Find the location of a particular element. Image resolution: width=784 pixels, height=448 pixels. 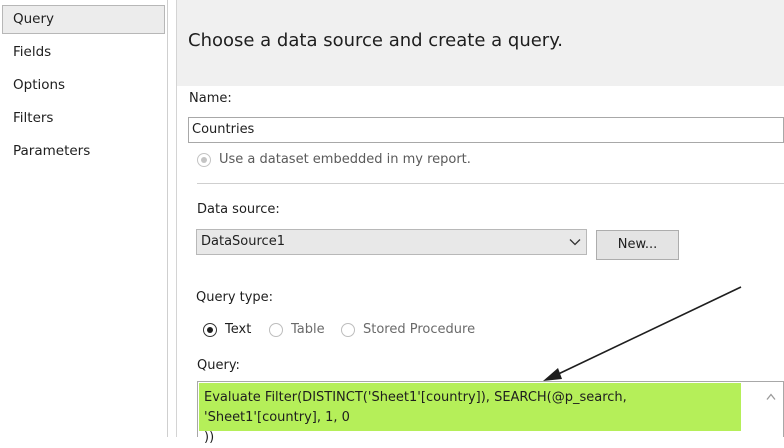

query-type-table-radio is located at coordinates (276, 329).